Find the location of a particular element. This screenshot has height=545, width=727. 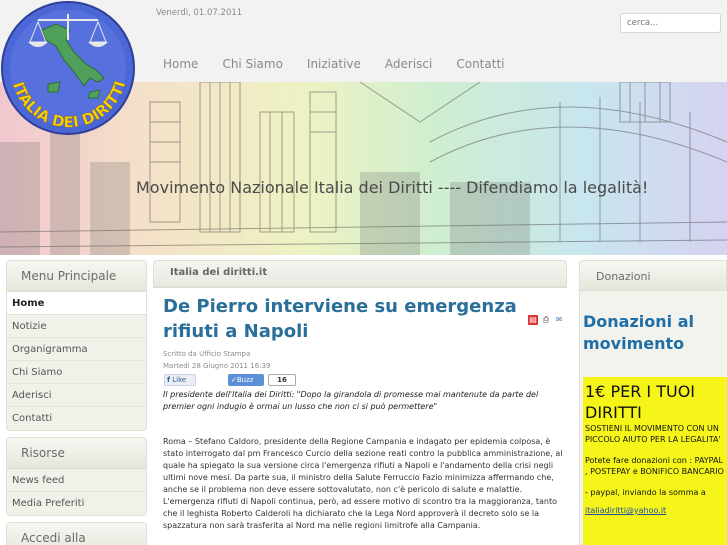

donation-text-3: - paypal, inviando la somma a is located at coordinates (645, 492).